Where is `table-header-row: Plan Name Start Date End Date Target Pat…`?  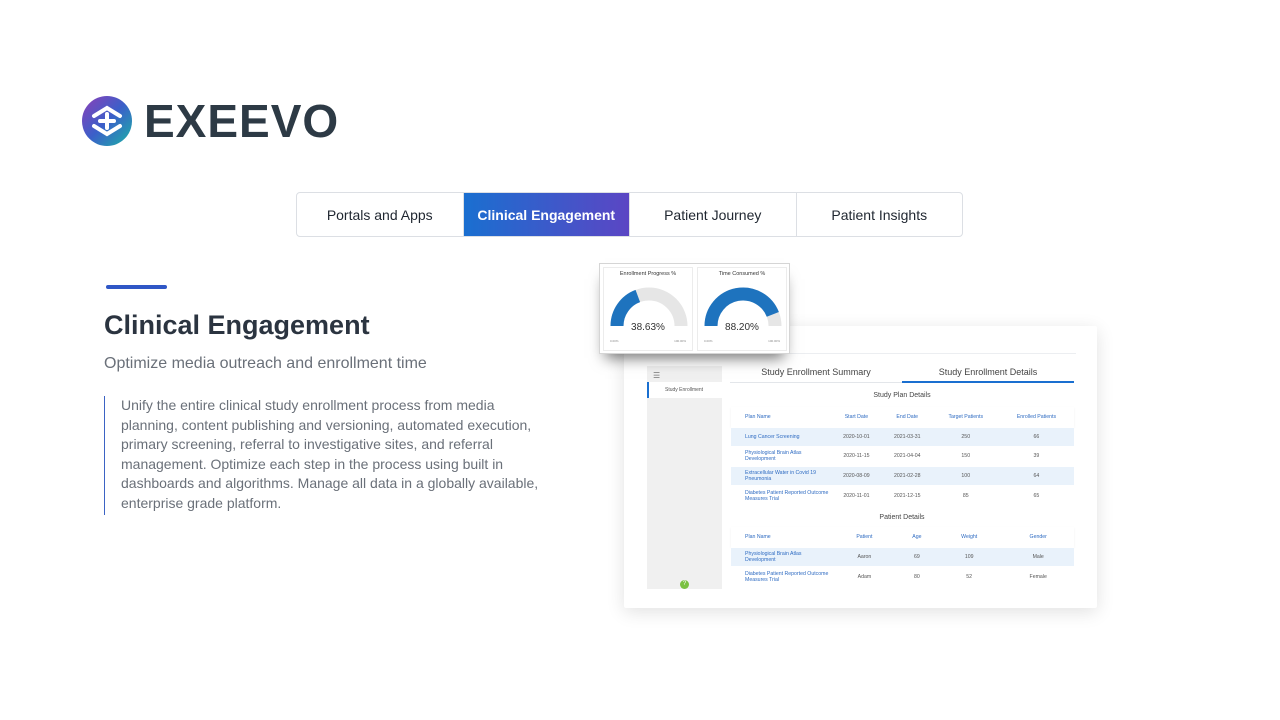
table-header-row: Plan Name Start Date End Date Target Pat… is located at coordinates (902, 417).